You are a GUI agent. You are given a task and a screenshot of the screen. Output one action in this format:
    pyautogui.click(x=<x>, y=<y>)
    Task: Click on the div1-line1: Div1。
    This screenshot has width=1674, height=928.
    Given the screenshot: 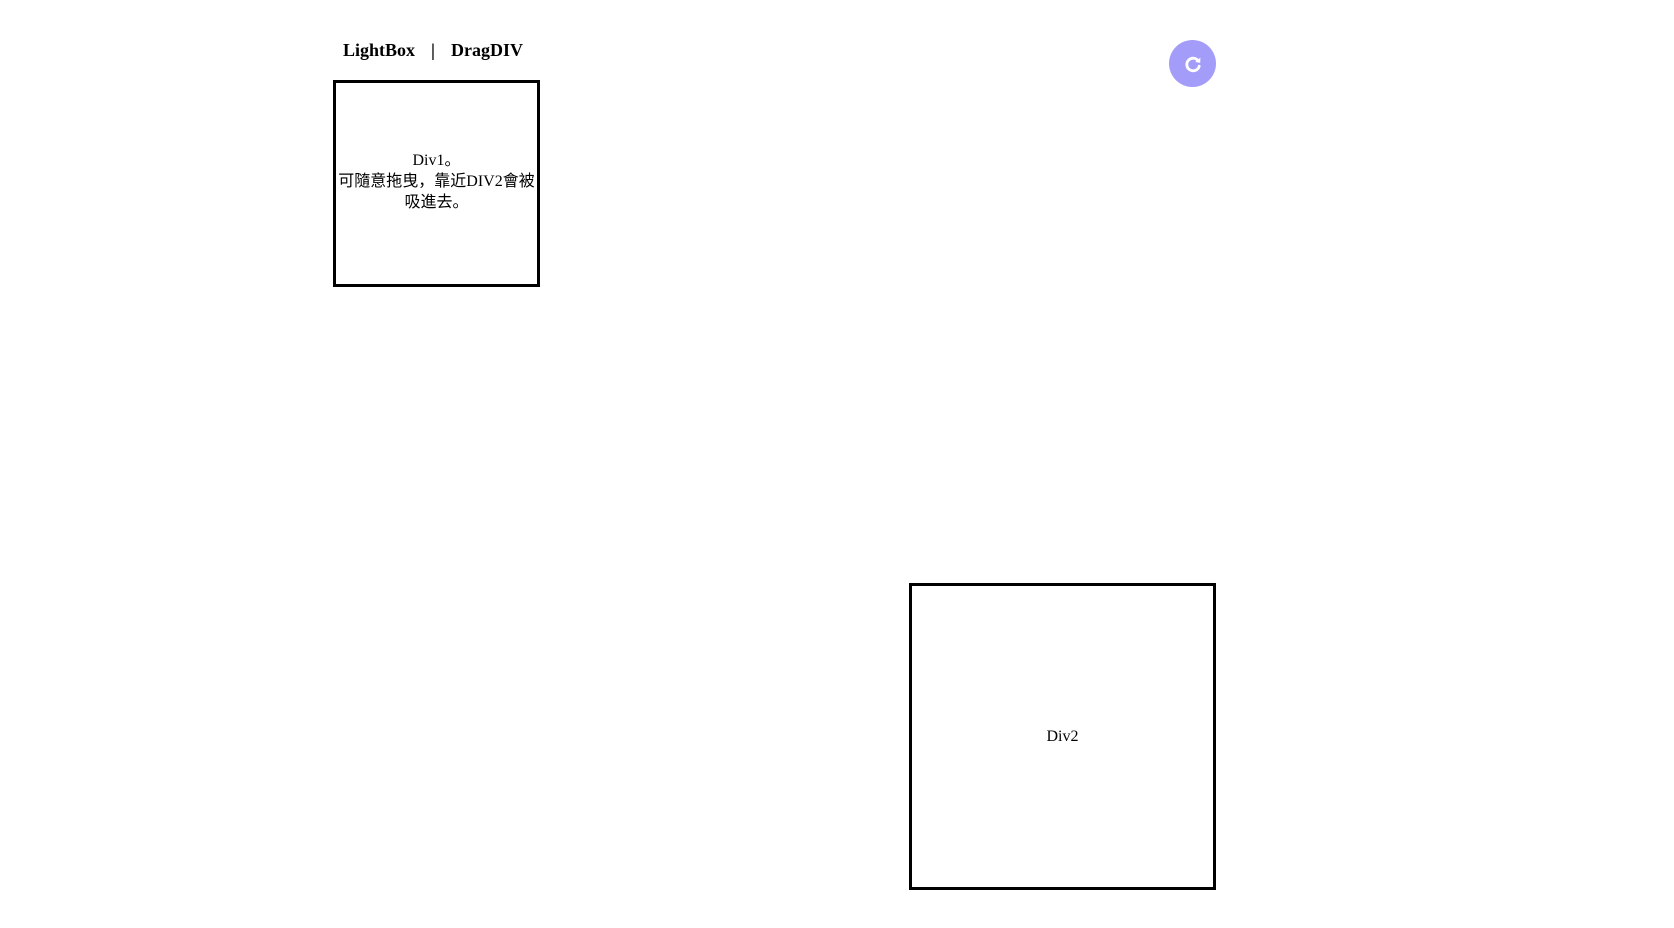 What is the action you would take?
    pyautogui.click(x=436, y=160)
    